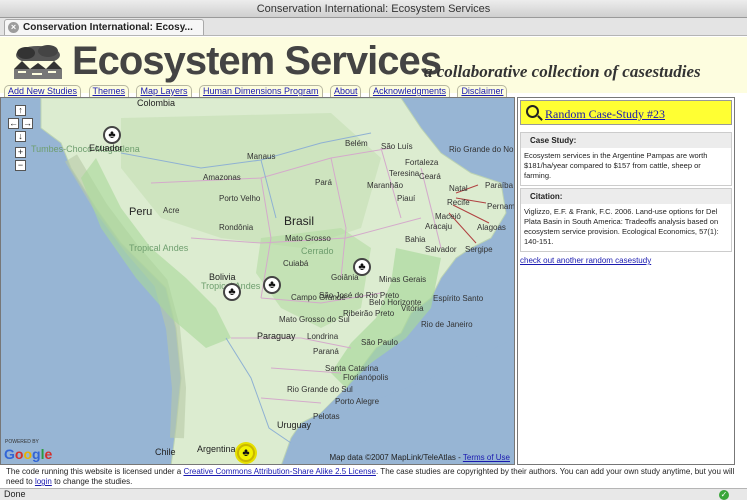 The width and height of the screenshot is (747, 500). I want to click on status-bar: Done ✓, so click(373, 494).